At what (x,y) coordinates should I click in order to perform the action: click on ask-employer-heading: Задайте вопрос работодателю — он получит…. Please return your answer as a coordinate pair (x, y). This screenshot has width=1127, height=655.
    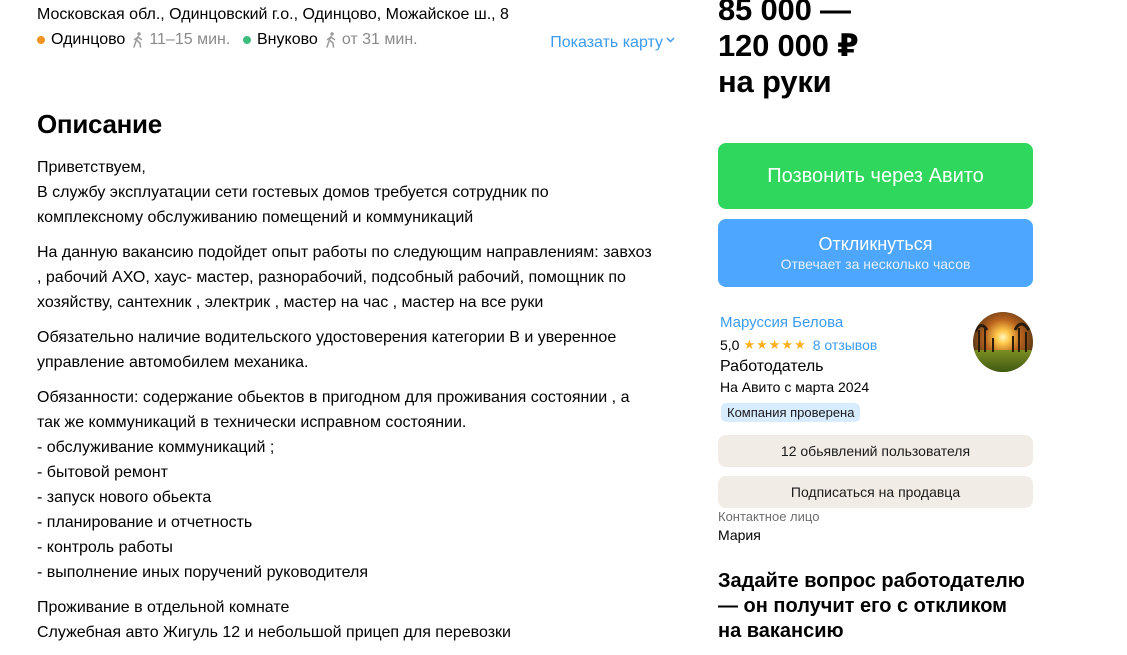
    Looking at the image, I should click on (871, 606).